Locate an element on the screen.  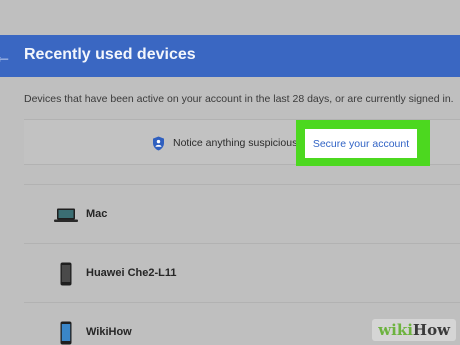
page-title: Recently used devices is located at coordinates (110, 54).